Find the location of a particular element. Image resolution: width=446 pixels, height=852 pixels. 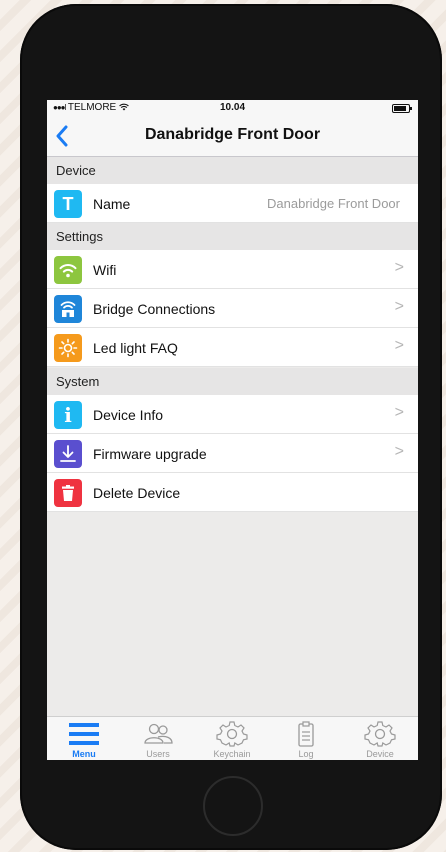

row-label: Name is located at coordinates (112, 204).